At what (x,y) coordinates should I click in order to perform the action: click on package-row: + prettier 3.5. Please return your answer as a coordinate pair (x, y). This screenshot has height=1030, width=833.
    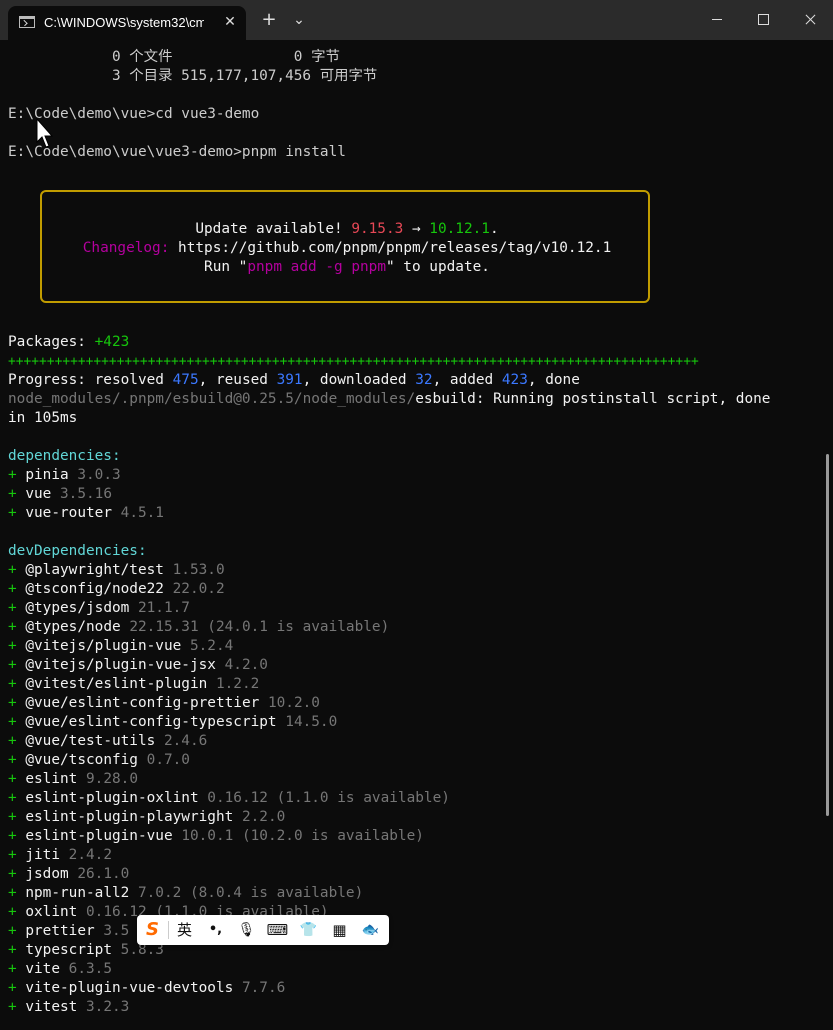
    Looking at the image, I should click on (68, 931).